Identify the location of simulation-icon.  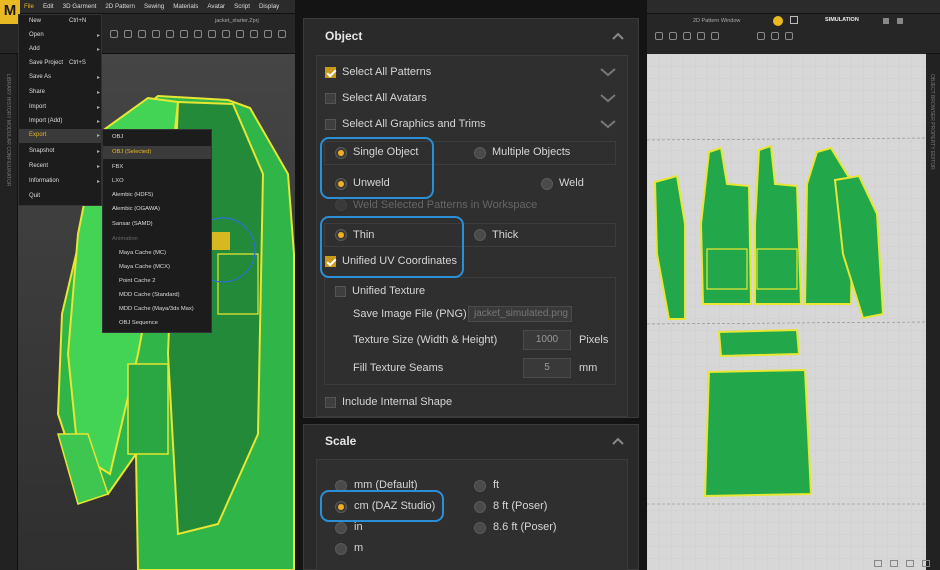
(778, 21).